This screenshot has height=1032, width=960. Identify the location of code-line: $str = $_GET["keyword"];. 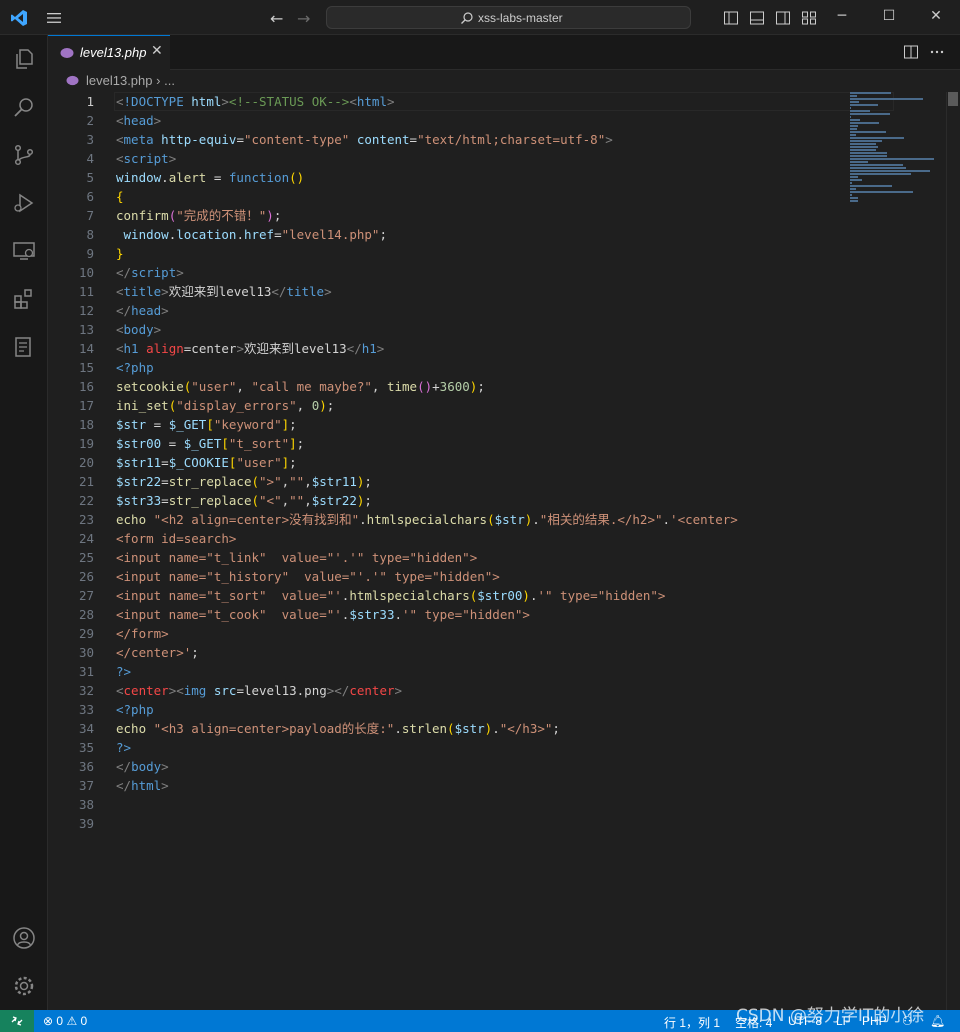
(496, 424).